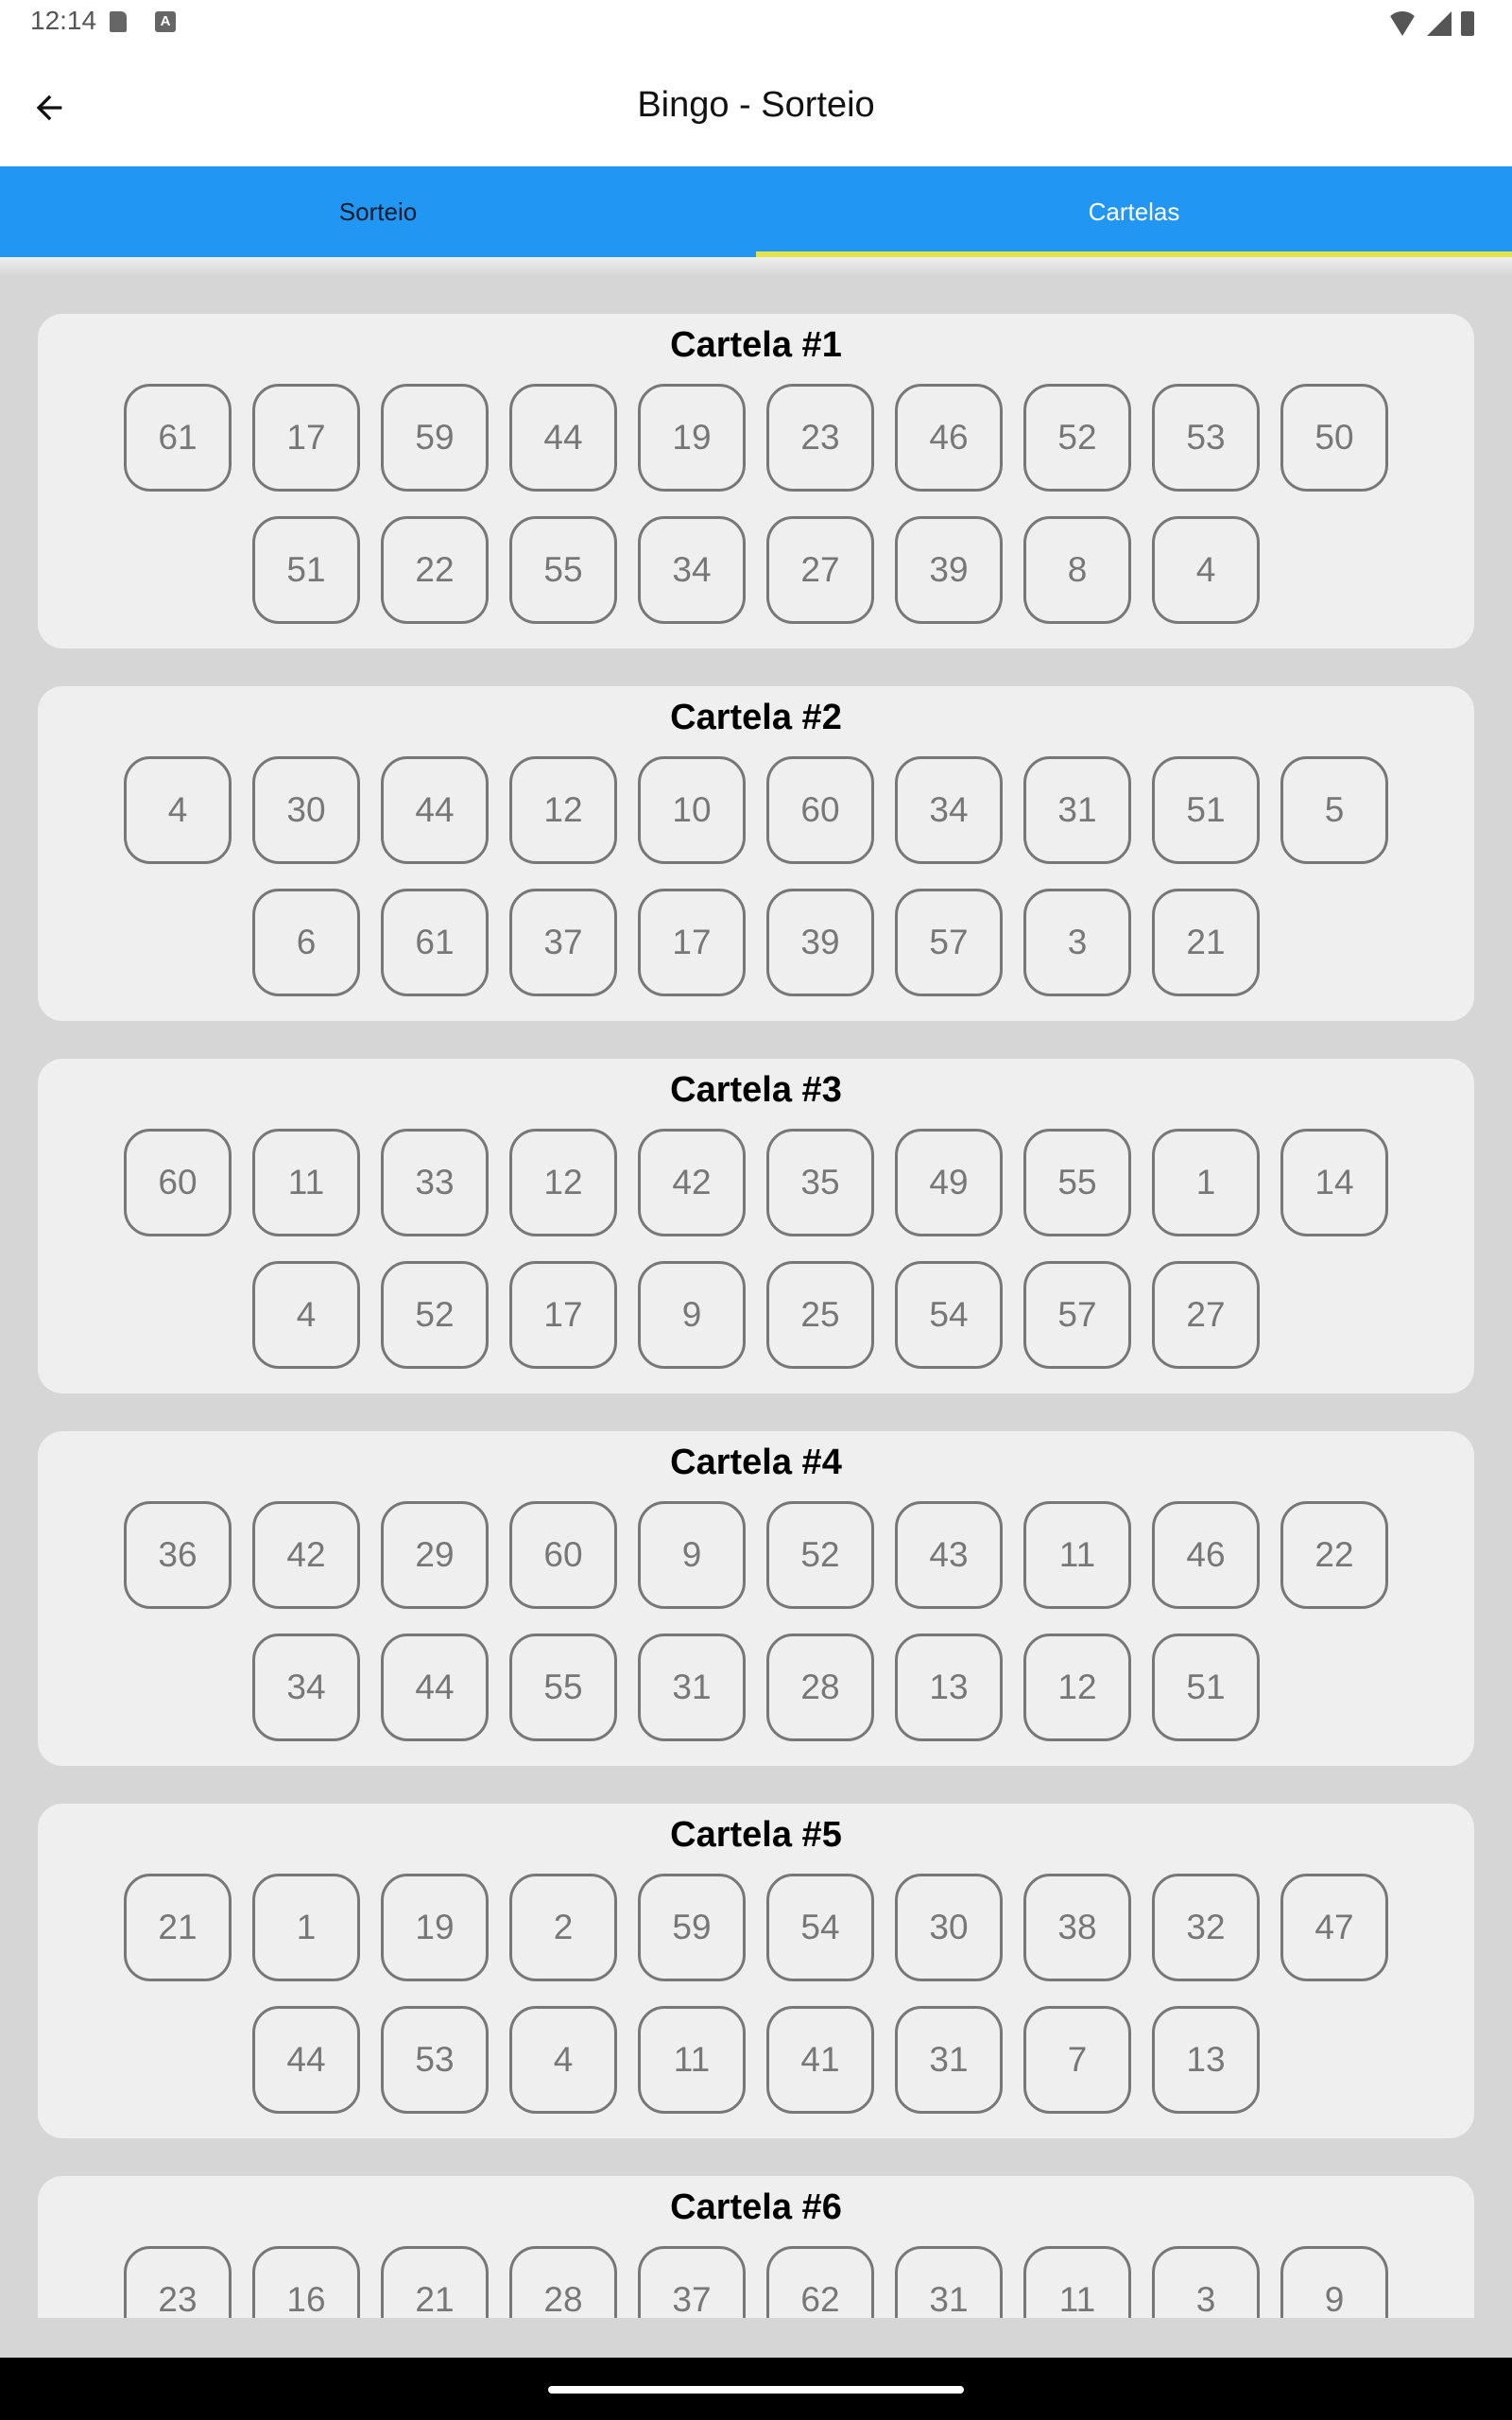  What do you see at coordinates (1206, 1182) in the screenshot?
I see `card-number: 1` at bounding box center [1206, 1182].